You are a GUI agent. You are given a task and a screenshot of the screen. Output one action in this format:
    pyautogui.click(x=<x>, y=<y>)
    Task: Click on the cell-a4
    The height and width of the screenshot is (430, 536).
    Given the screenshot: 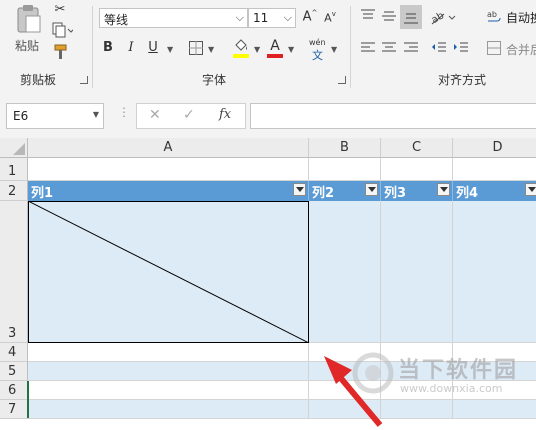 What is the action you would take?
    pyautogui.click(x=168, y=352)
    